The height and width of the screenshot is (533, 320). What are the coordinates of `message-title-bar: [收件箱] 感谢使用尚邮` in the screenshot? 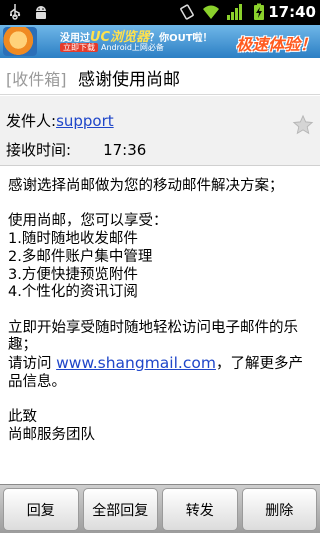 It's located at (160, 76).